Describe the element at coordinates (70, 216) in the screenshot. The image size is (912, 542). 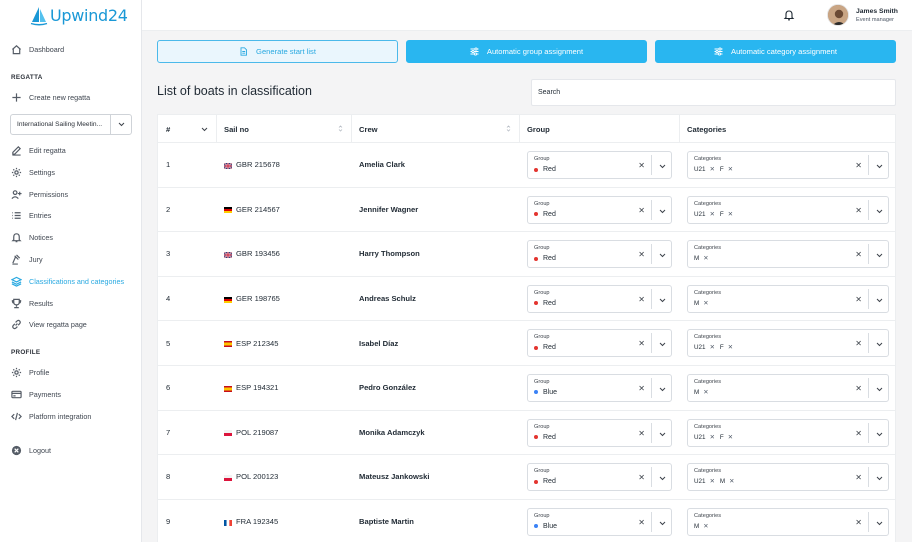
I see `sidebar-item-entries: Entries` at that location.